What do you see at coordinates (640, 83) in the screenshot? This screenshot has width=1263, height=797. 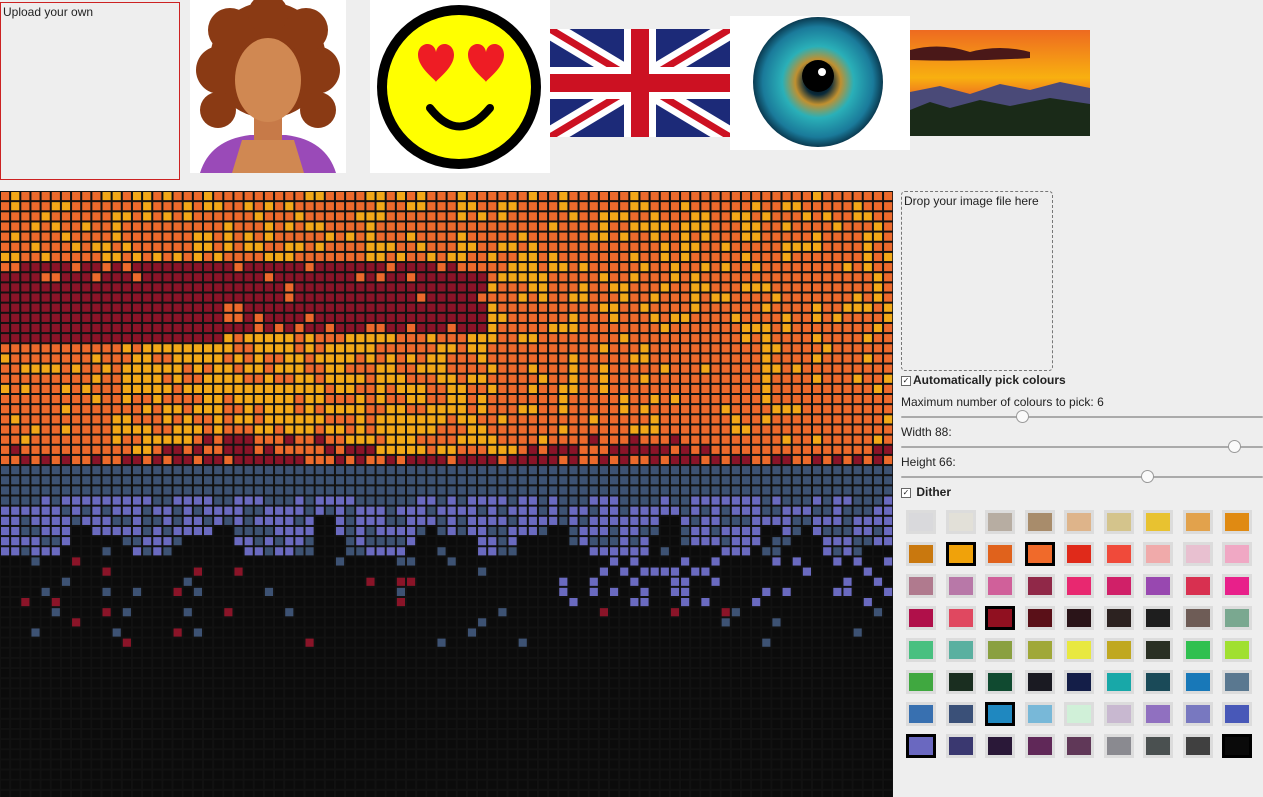 I see `thumbnail-union-jack-flag` at bounding box center [640, 83].